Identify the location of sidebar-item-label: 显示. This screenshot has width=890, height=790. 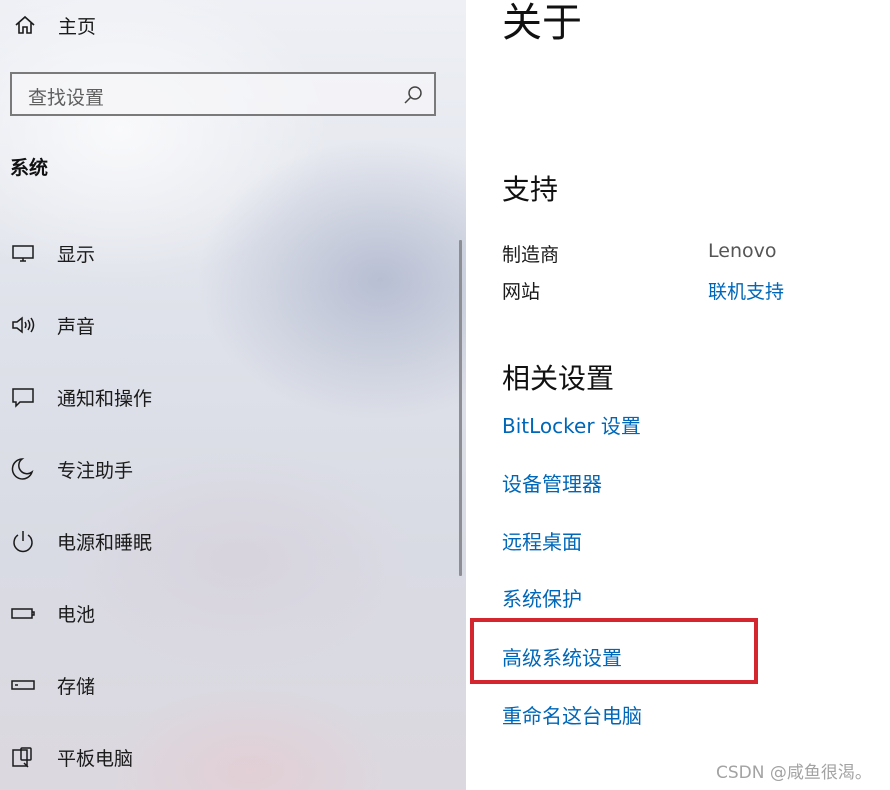
(76, 254).